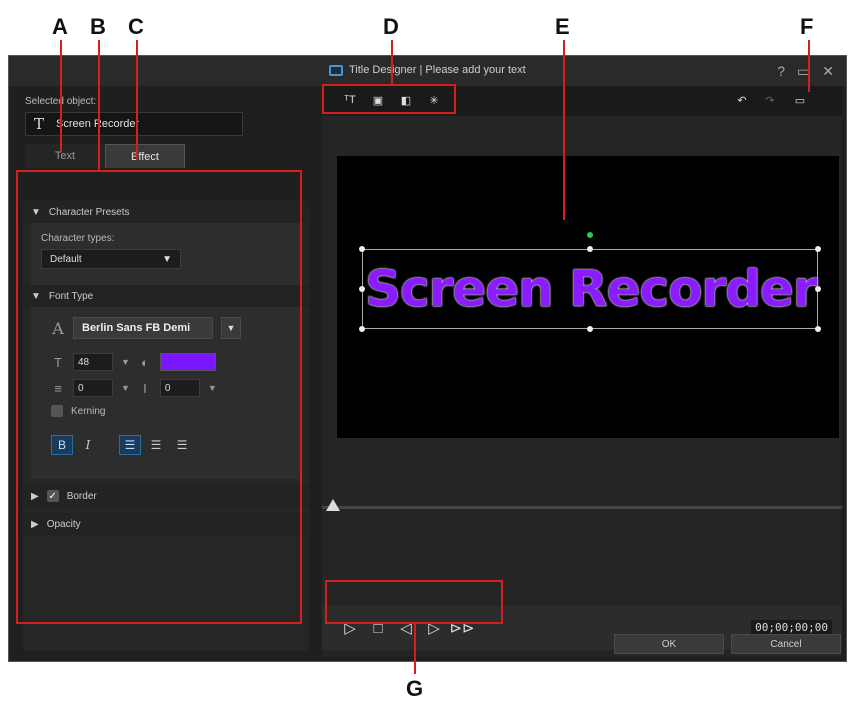 This screenshot has width=854, height=704. I want to click on pointer-g, so click(415, 649).